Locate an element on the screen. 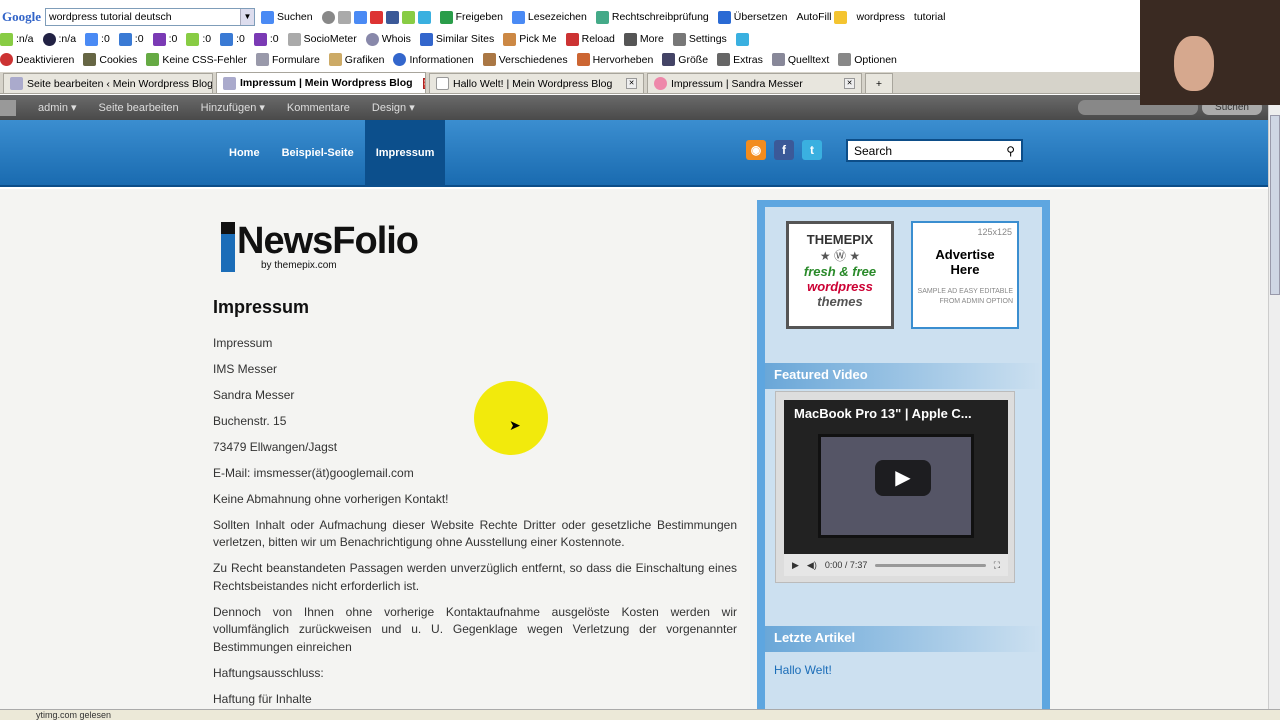 Image resolution: width=1280 pixels, height=720 pixels. toolbar-bookmark-tutorial: tutorial is located at coordinates (930, 17).